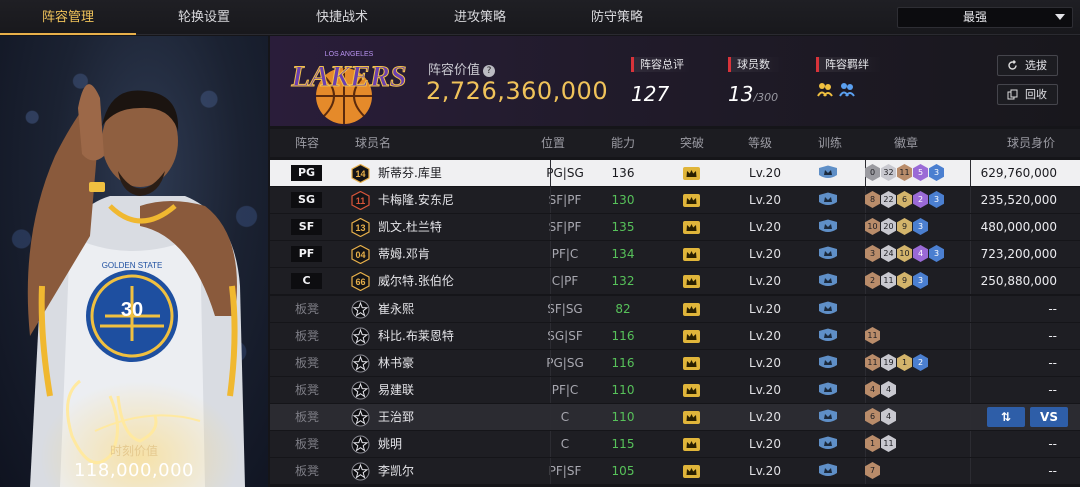 This screenshot has width=1080, height=487. Describe the element at coordinates (692, 143) in the screenshot. I see `col-breakthrough: 突破` at that location.